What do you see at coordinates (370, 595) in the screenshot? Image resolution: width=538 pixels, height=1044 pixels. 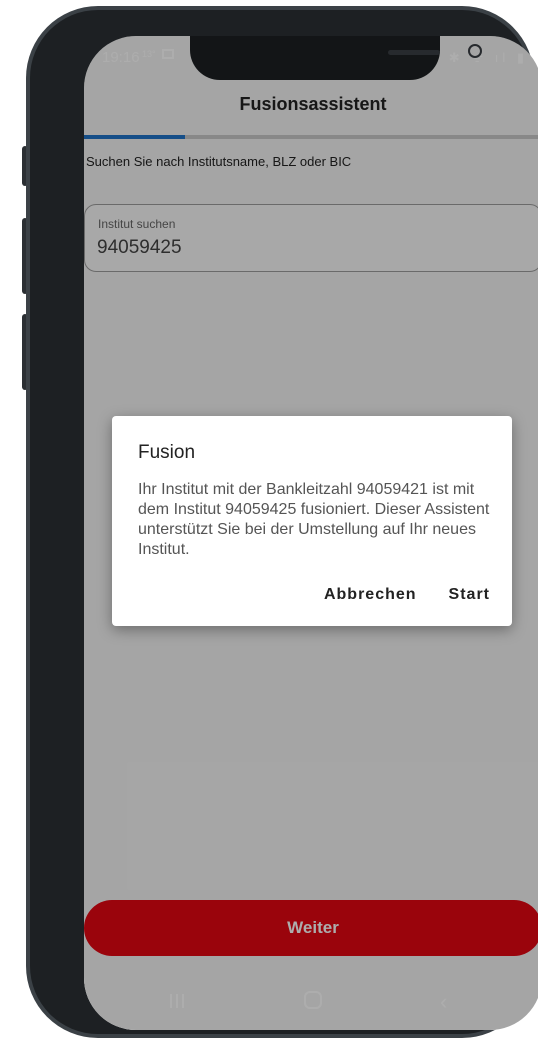 I see `cancel-button: Abbrechen` at bounding box center [370, 595].